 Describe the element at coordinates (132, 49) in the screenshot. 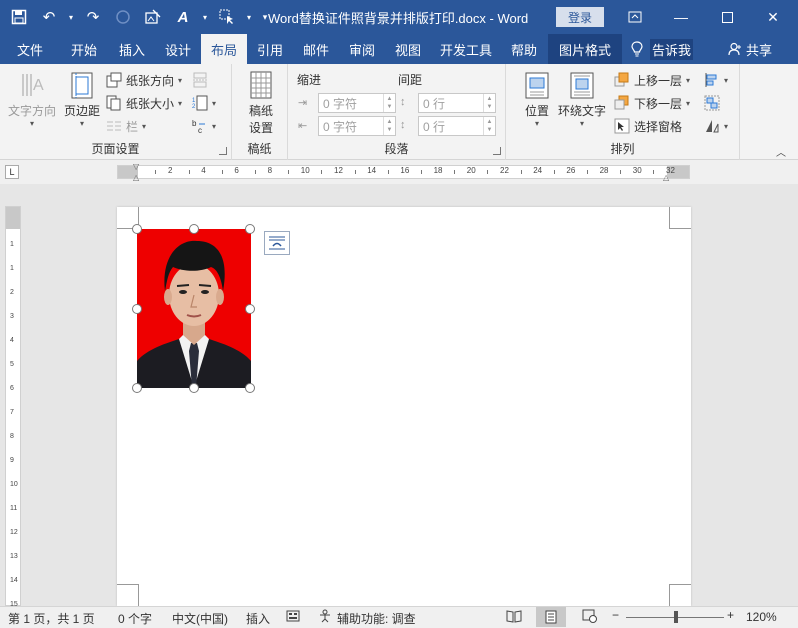

I see `tab-insert: 插入` at that location.